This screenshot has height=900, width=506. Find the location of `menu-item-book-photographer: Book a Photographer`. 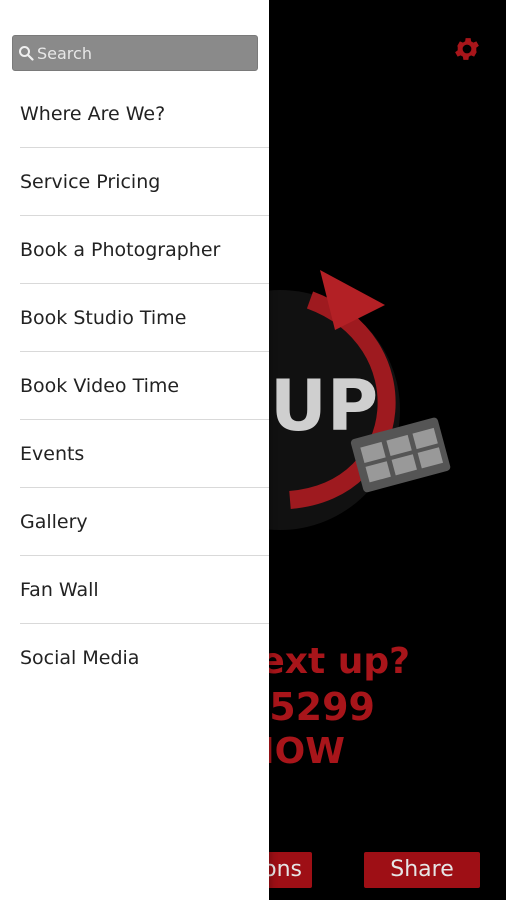

menu-item-book-photographer: Book a Photographer is located at coordinates (144, 250).